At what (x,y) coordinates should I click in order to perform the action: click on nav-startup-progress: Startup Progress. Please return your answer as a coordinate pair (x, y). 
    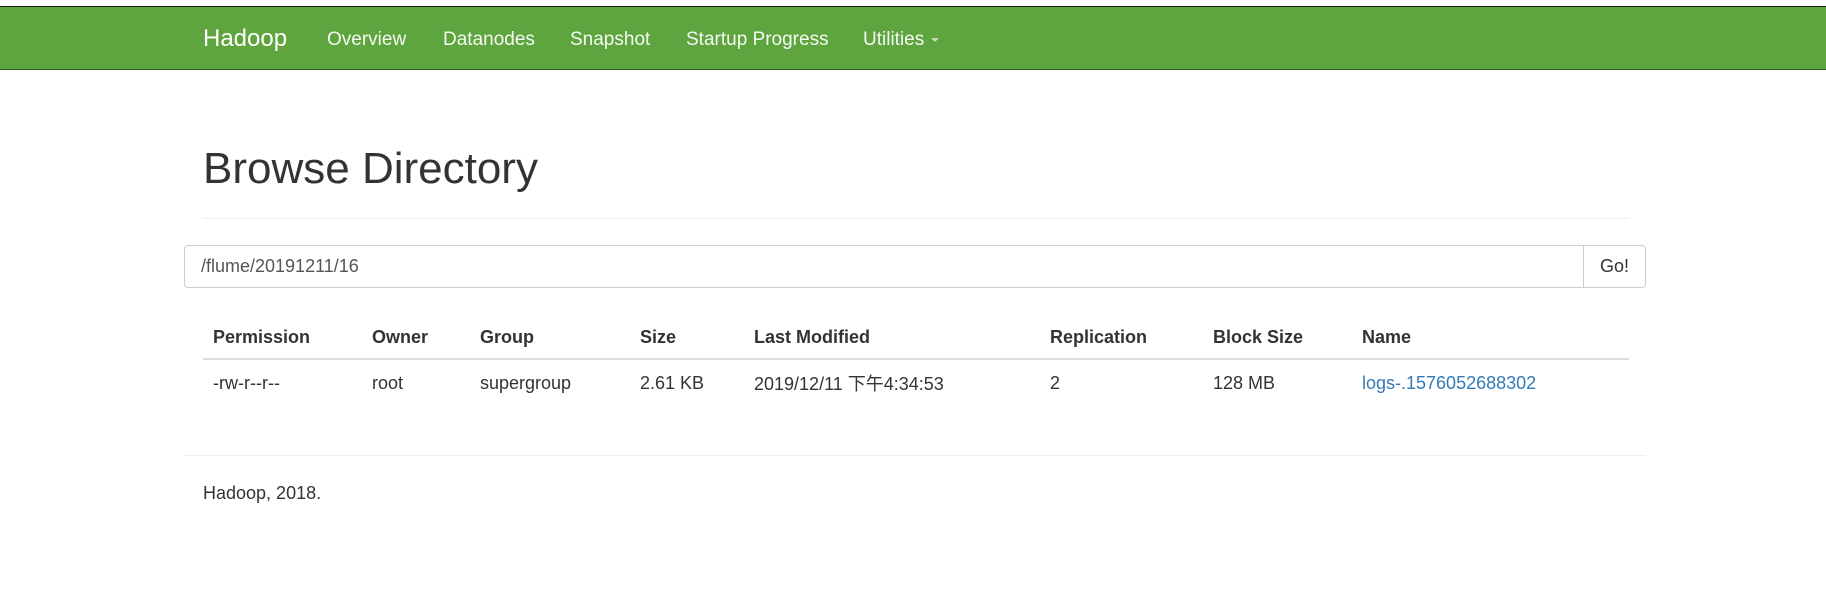
    Looking at the image, I should click on (757, 40).